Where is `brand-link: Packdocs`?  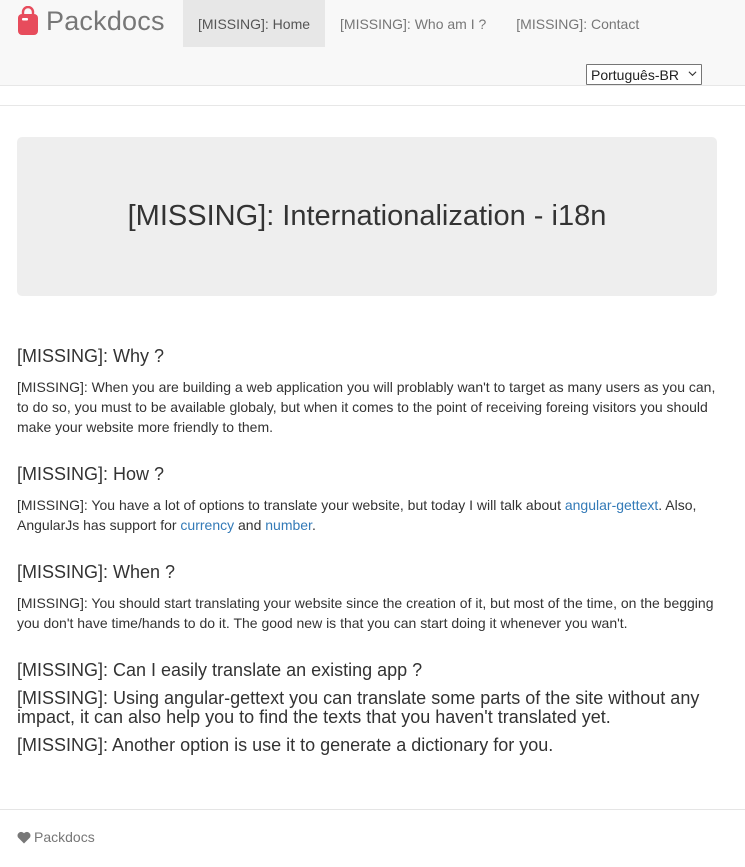
brand-link: Packdocs is located at coordinates (91, 21).